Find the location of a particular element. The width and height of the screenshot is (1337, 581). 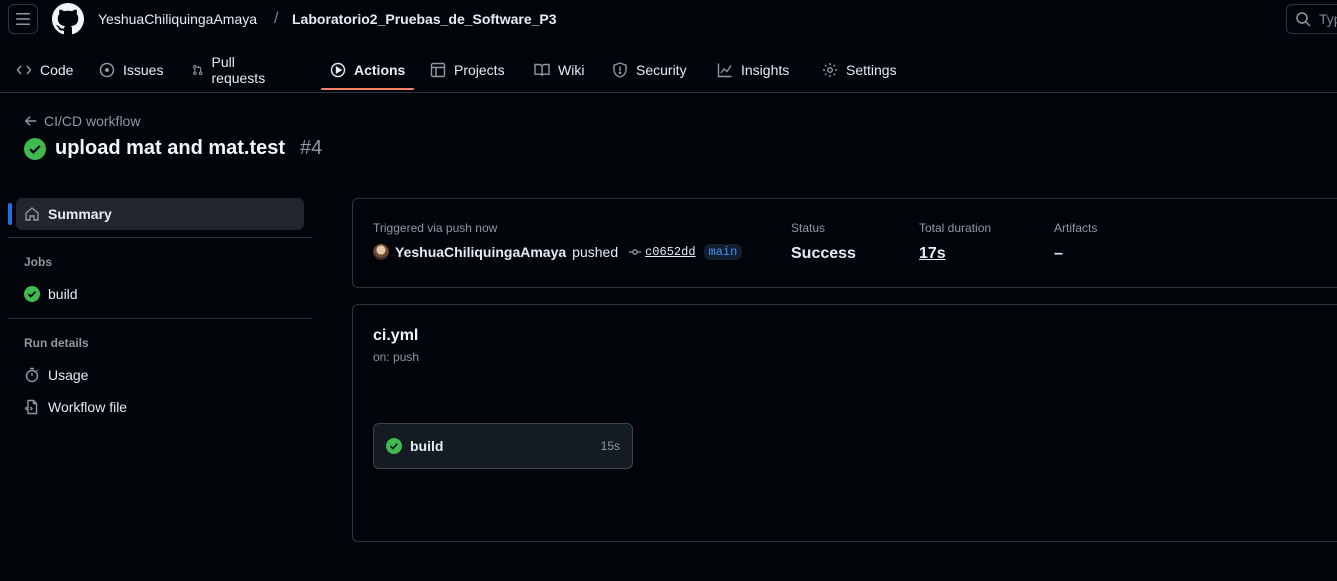

home-icon is located at coordinates (32, 214).